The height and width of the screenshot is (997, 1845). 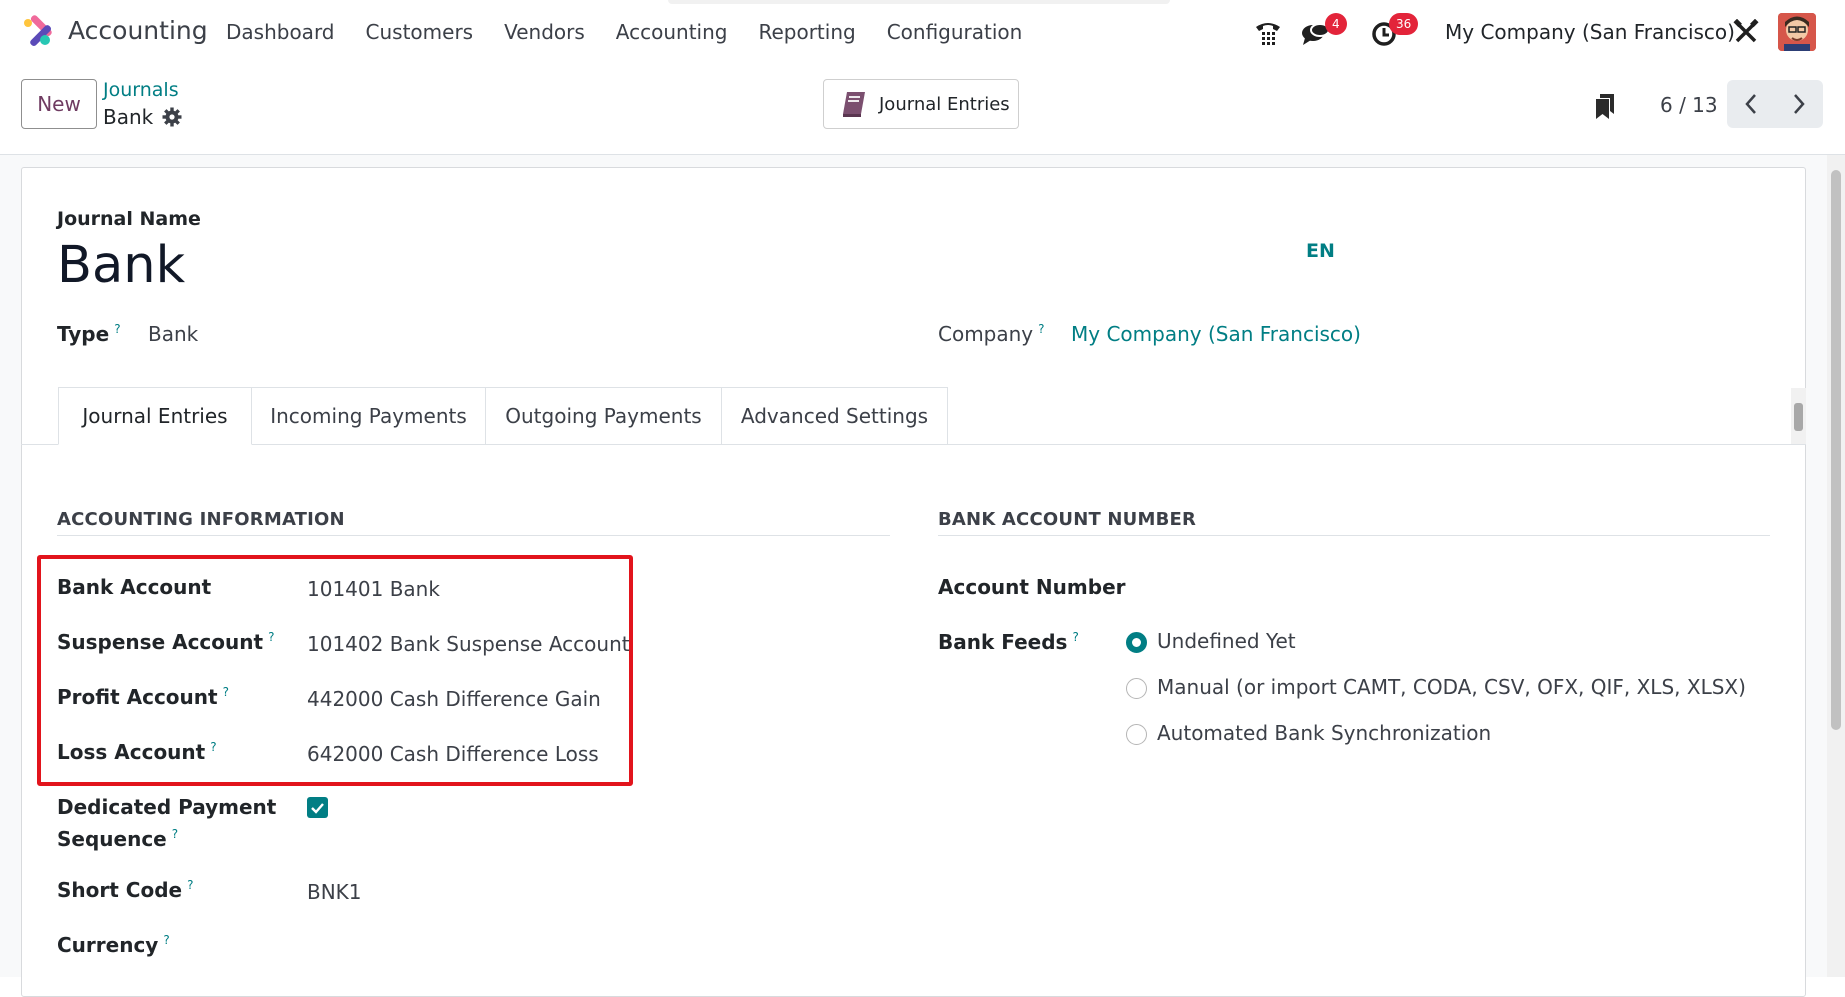 What do you see at coordinates (453, 754) in the screenshot?
I see `loss-account-field: 642000 Cash Difference Loss` at bounding box center [453, 754].